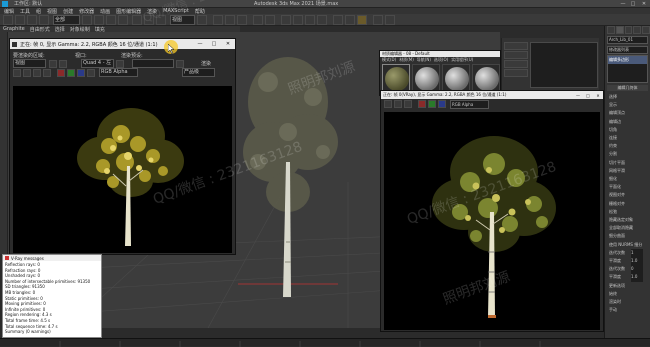  What do you see at coordinates (180, 63) in the screenshot?
I see `preset-options-icon` at bounding box center [180, 63].